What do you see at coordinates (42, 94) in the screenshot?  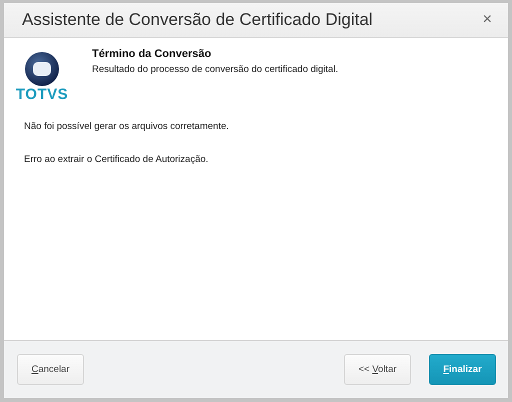 I see `logo-text: TOTVS` at bounding box center [42, 94].